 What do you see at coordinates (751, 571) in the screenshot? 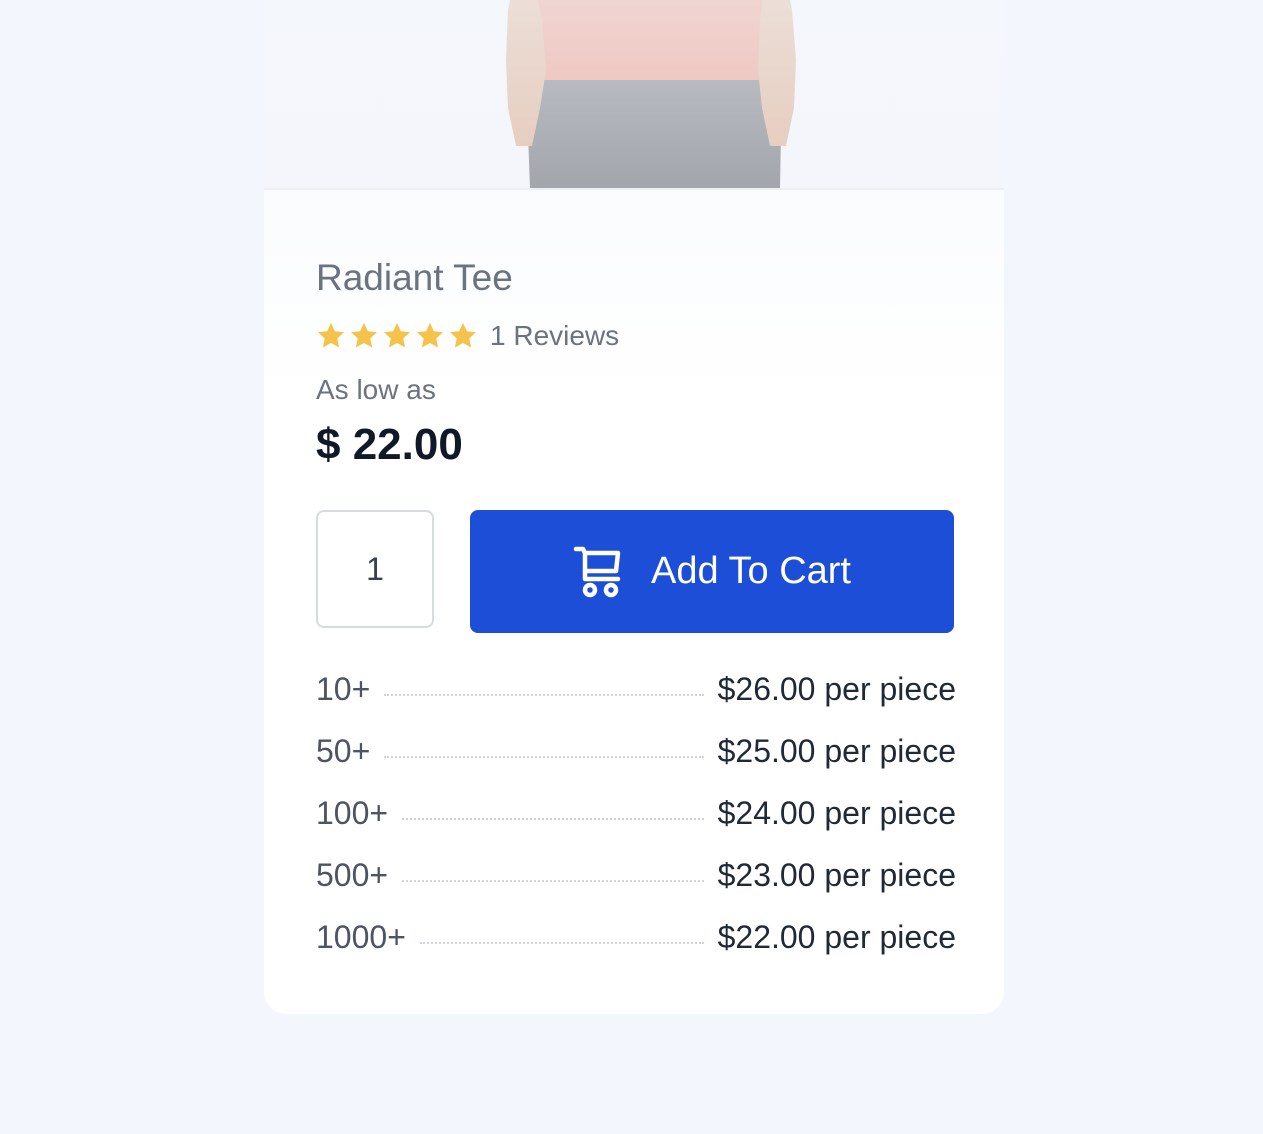
I see `add-to-cart-label: Add To Cart` at bounding box center [751, 571].